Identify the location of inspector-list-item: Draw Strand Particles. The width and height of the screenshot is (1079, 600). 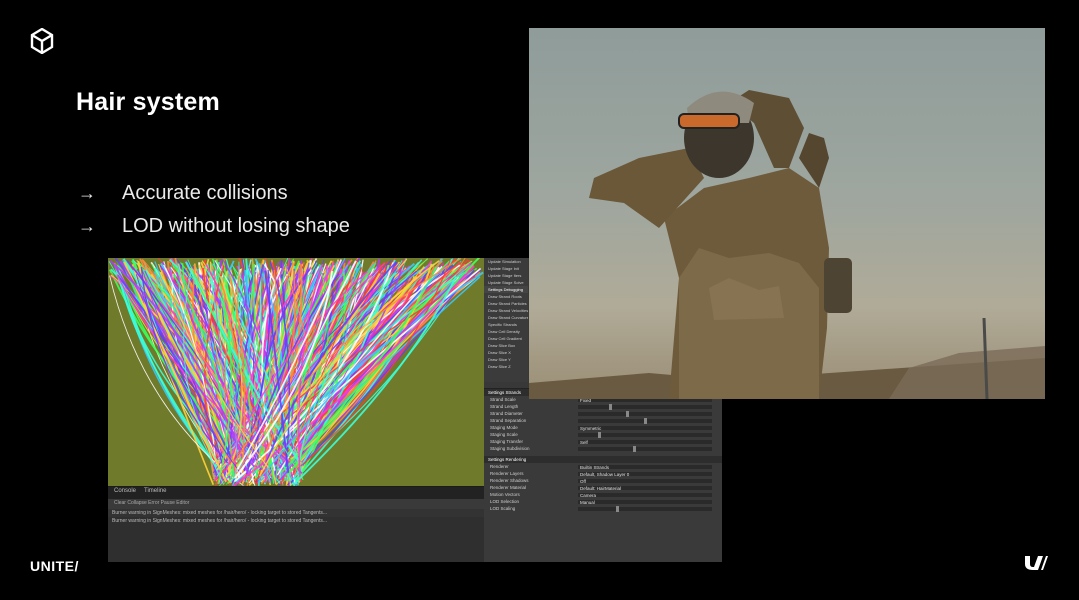
(506, 303).